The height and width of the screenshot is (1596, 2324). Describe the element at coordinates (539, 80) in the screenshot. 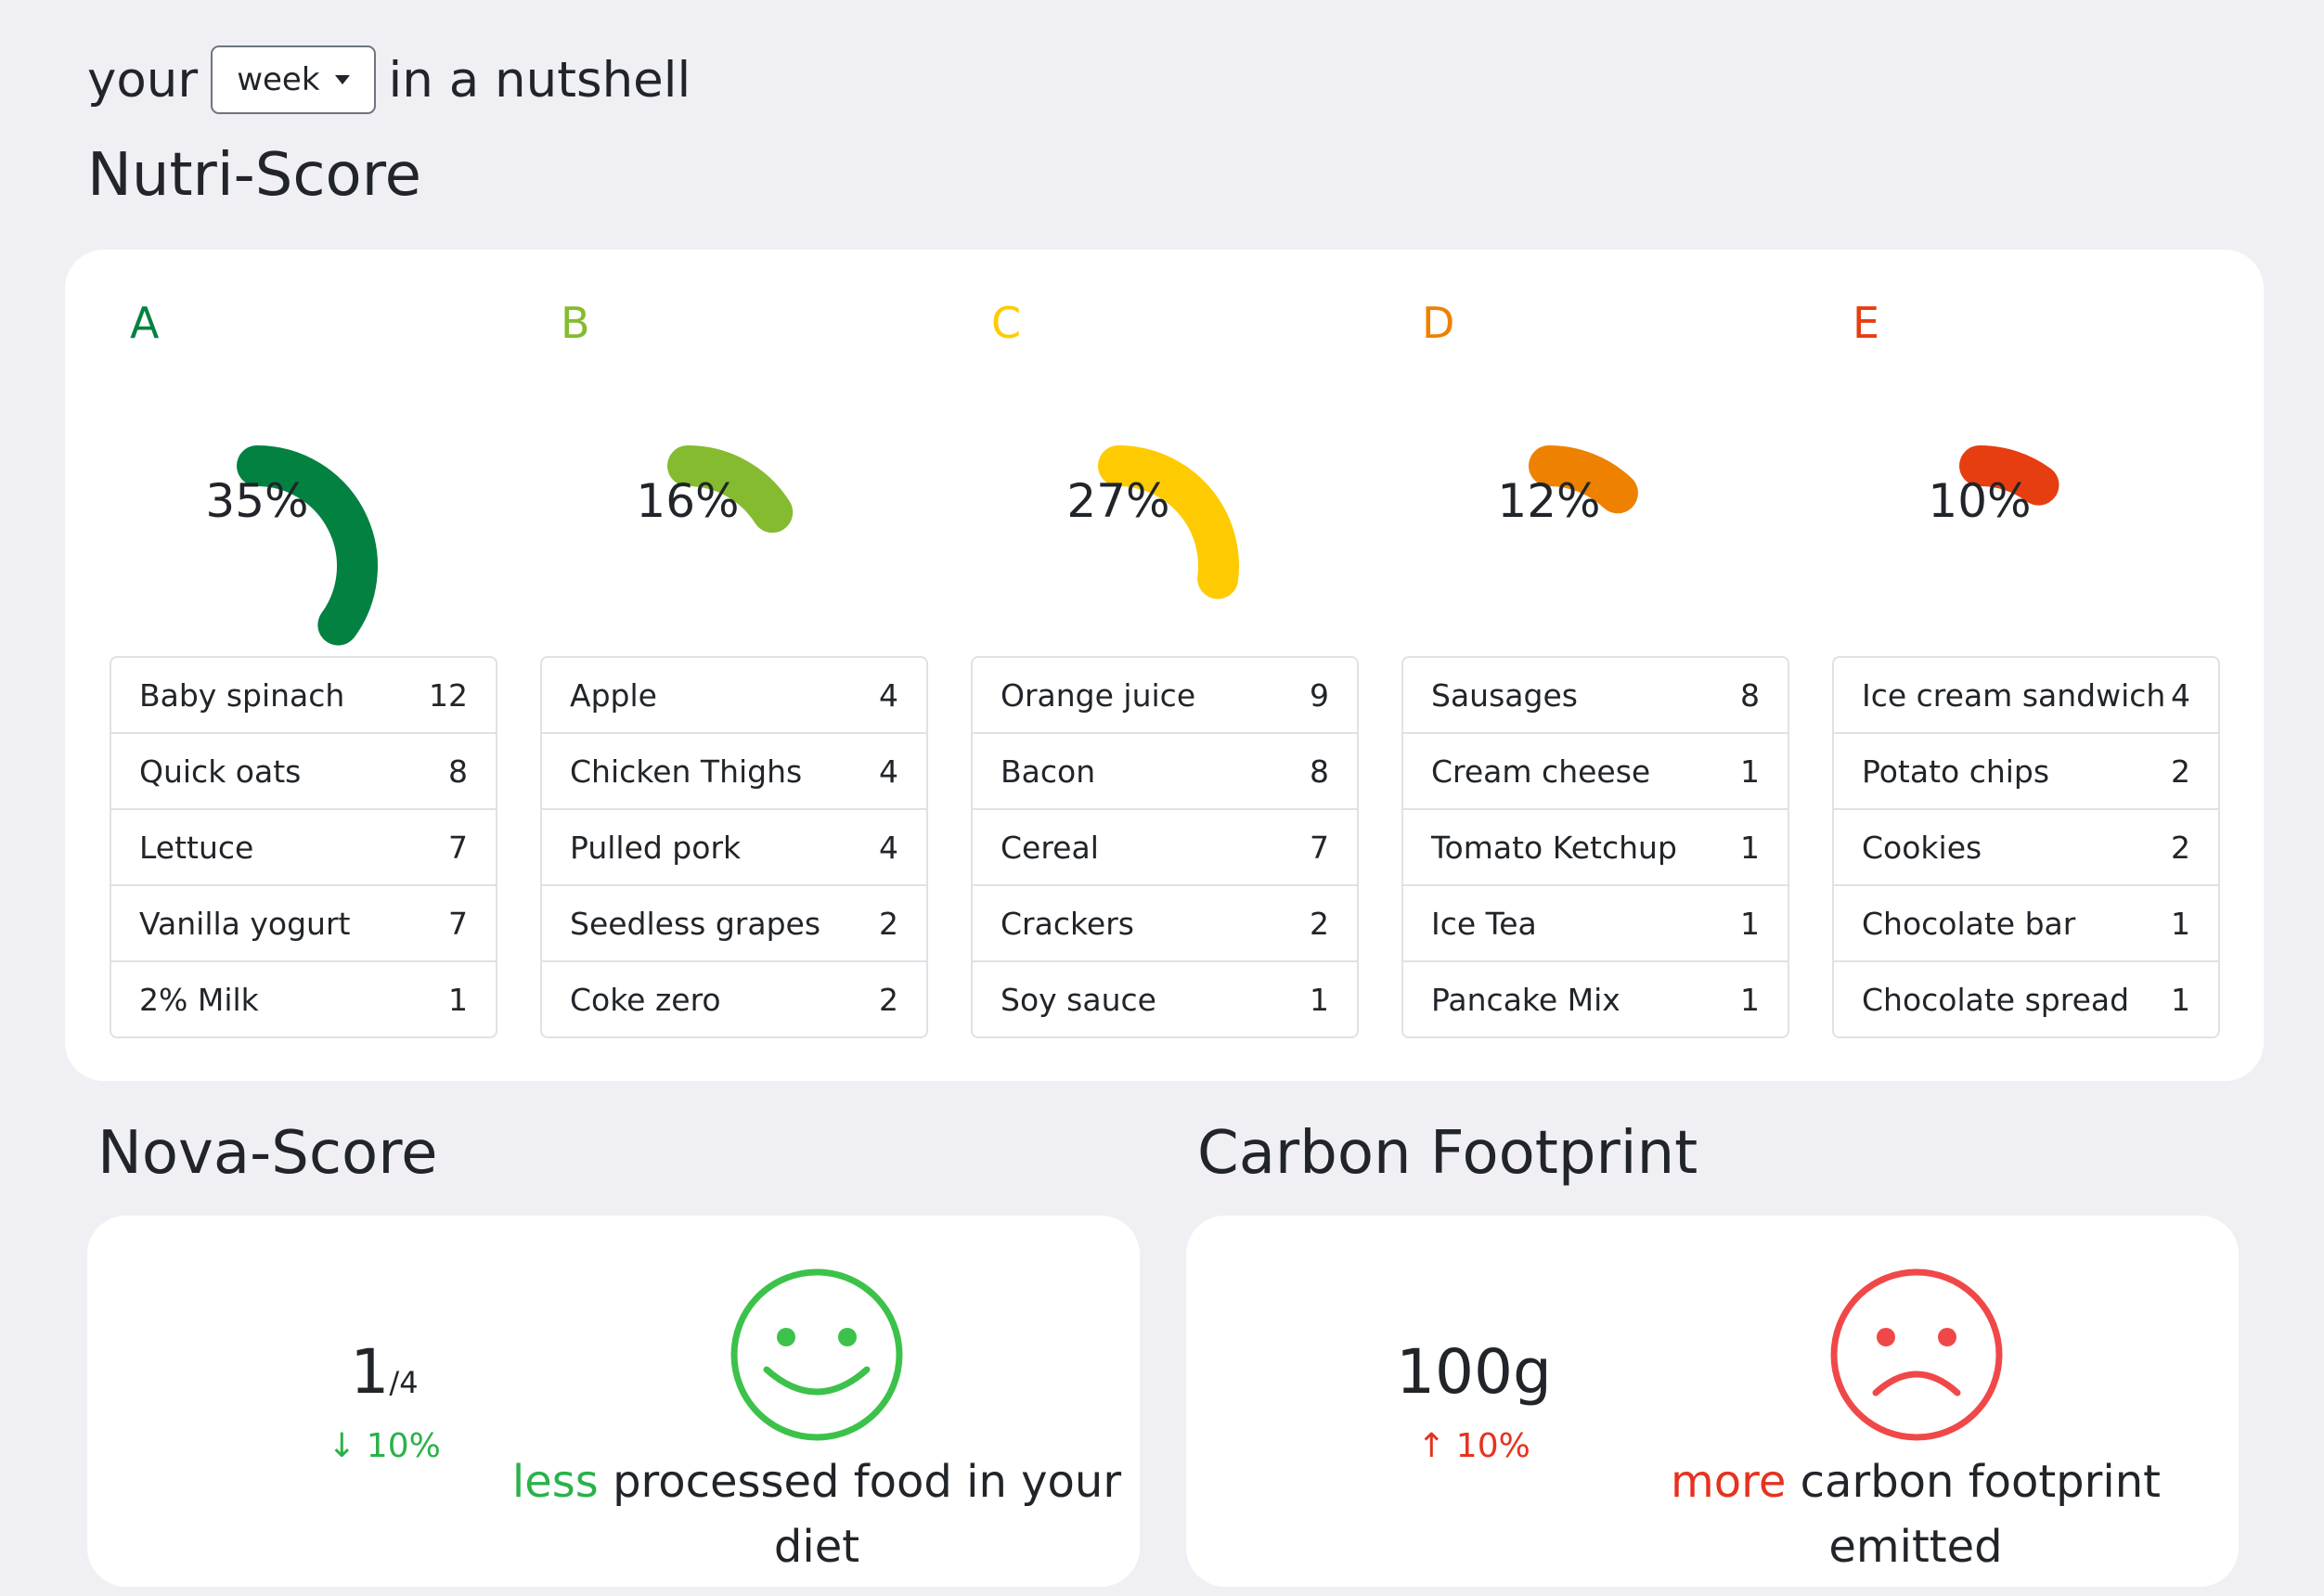

I see `header-suffix: in a nutshell` at that location.